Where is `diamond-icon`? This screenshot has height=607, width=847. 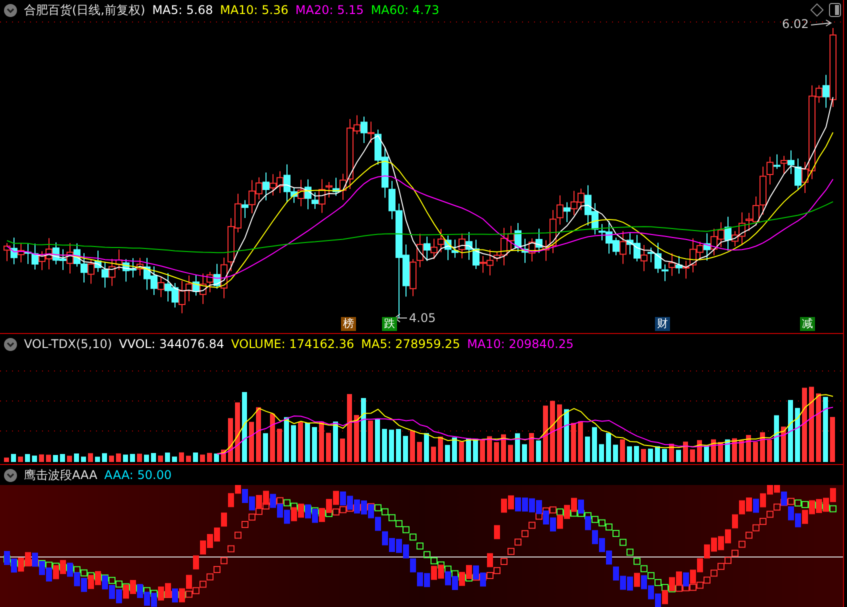 diamond-icon is located at coordinates (817, 10).